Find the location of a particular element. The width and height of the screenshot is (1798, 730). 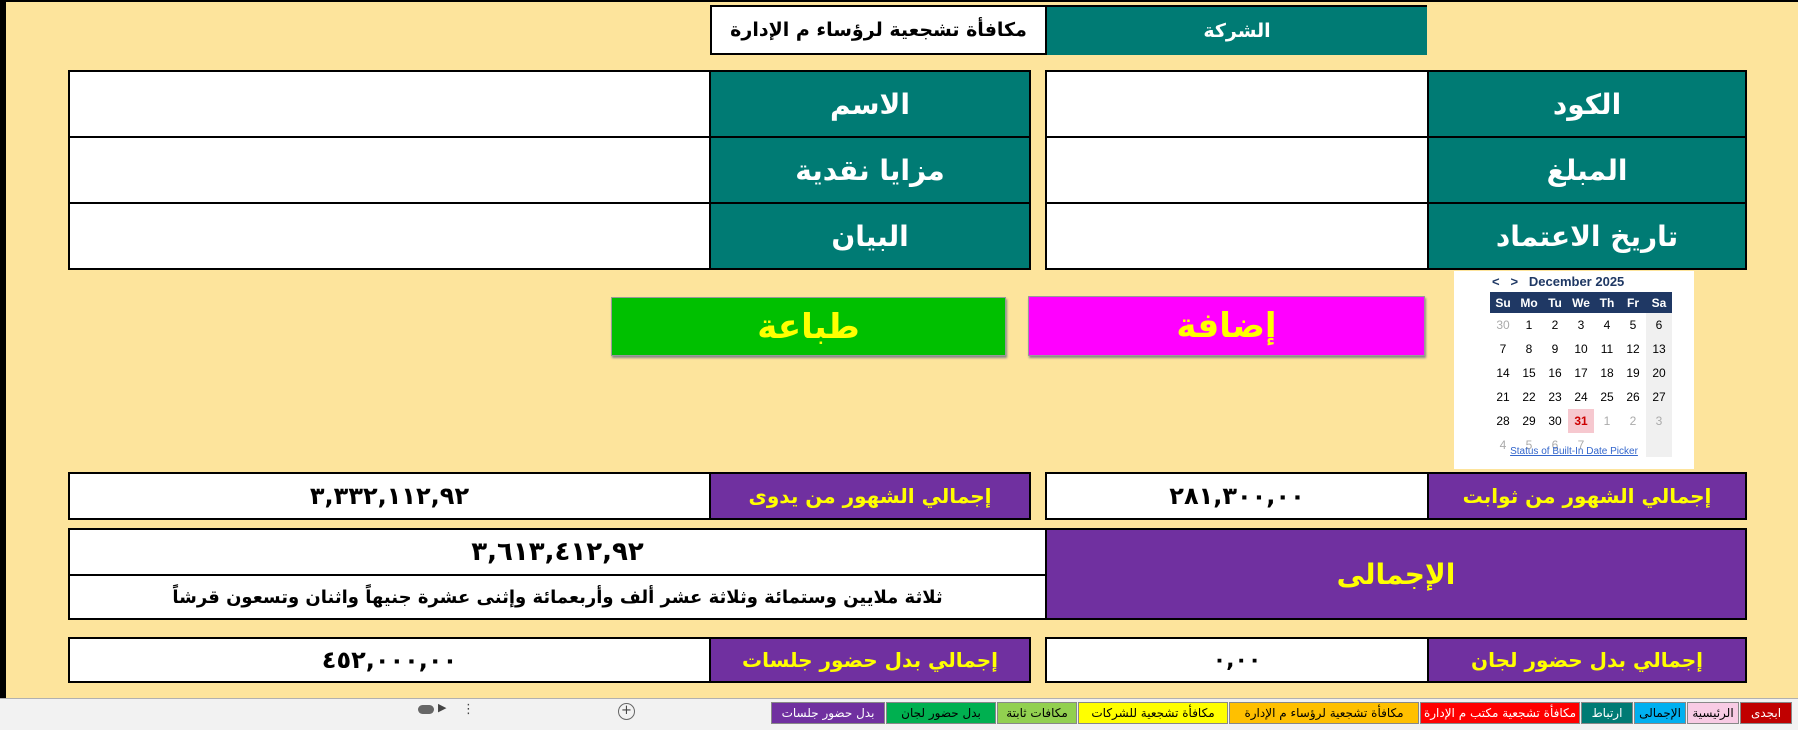

sheet-tab: مكافأة تشجعية لرؤساء م الإدارة is located at coordinates (1324, 713).